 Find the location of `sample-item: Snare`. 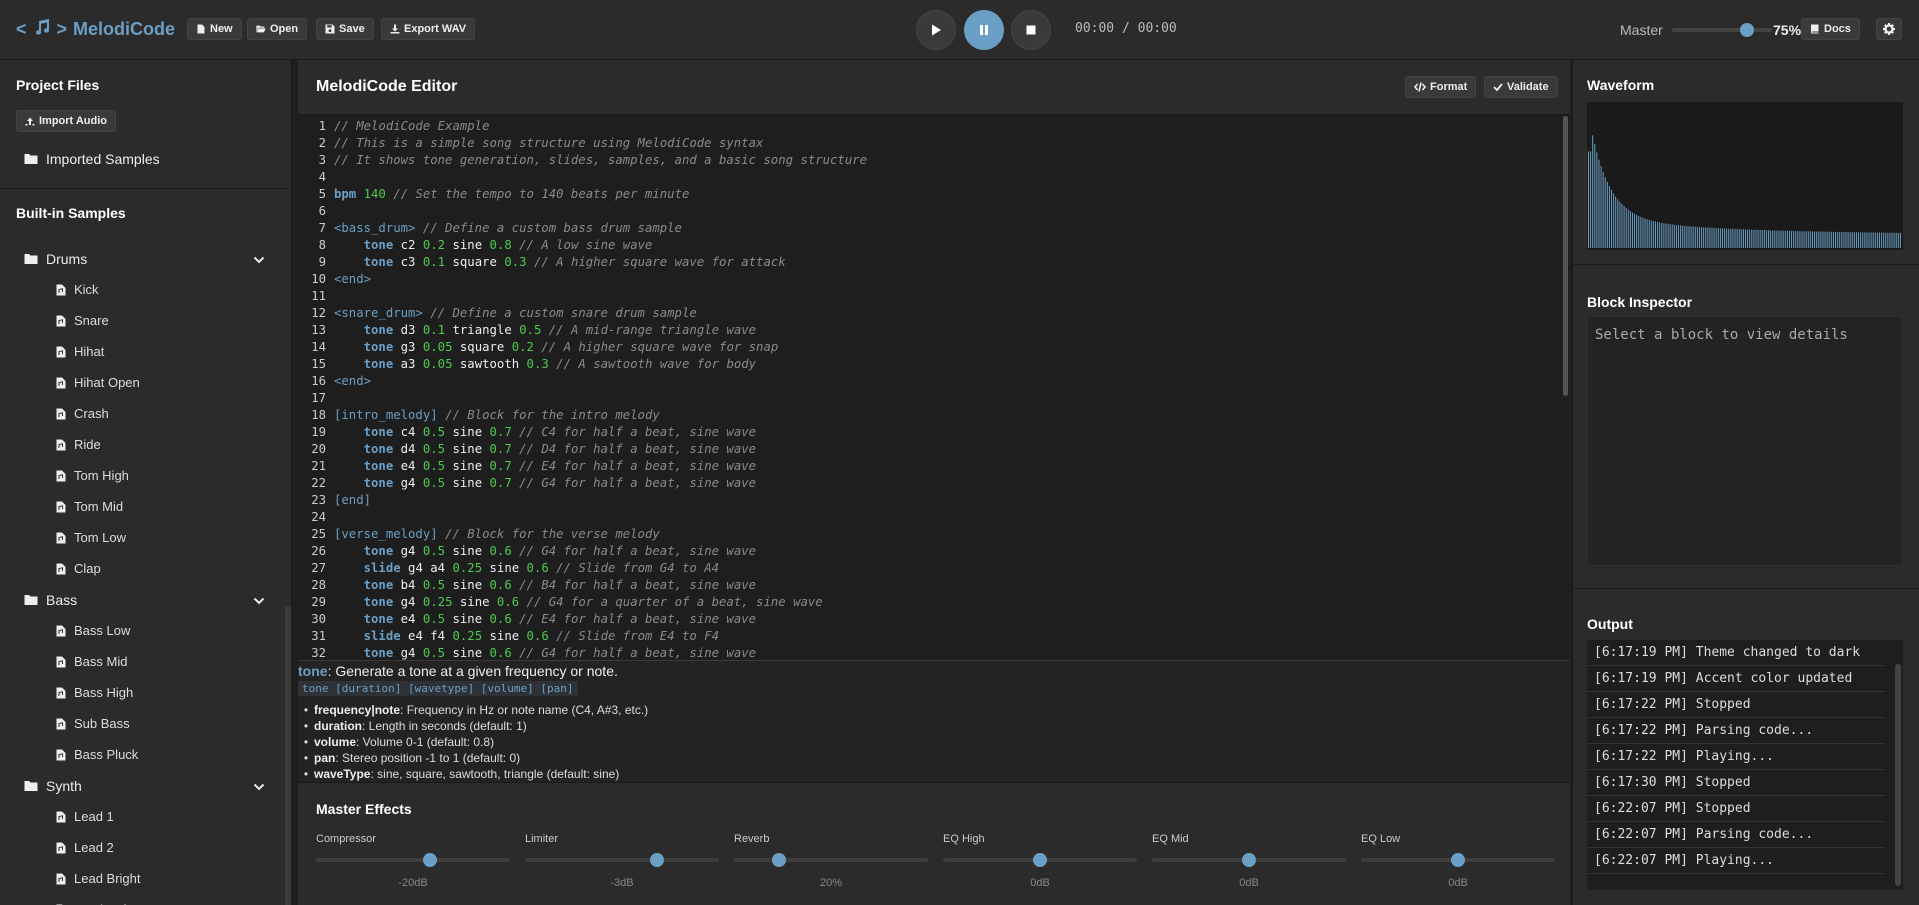

sample-item: Snare is located at coordinates (82, 320).